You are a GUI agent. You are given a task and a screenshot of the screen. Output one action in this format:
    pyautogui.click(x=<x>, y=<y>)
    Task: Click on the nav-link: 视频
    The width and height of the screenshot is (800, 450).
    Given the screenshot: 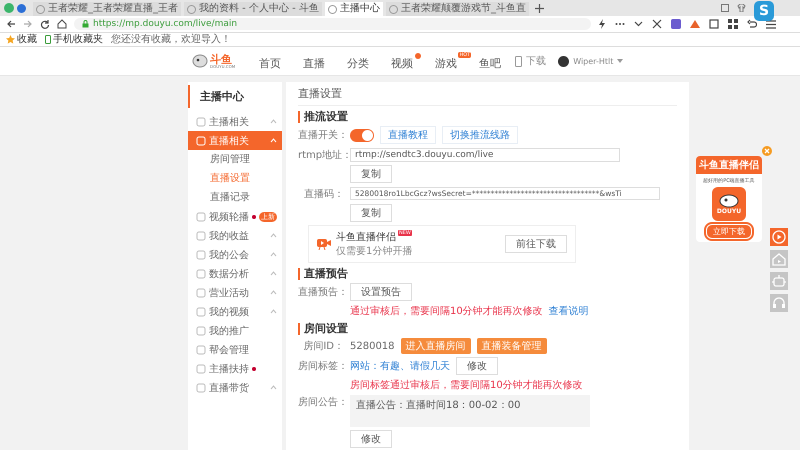 What is the action you would take?
    pyautogui.click(x=409, y=61)
    